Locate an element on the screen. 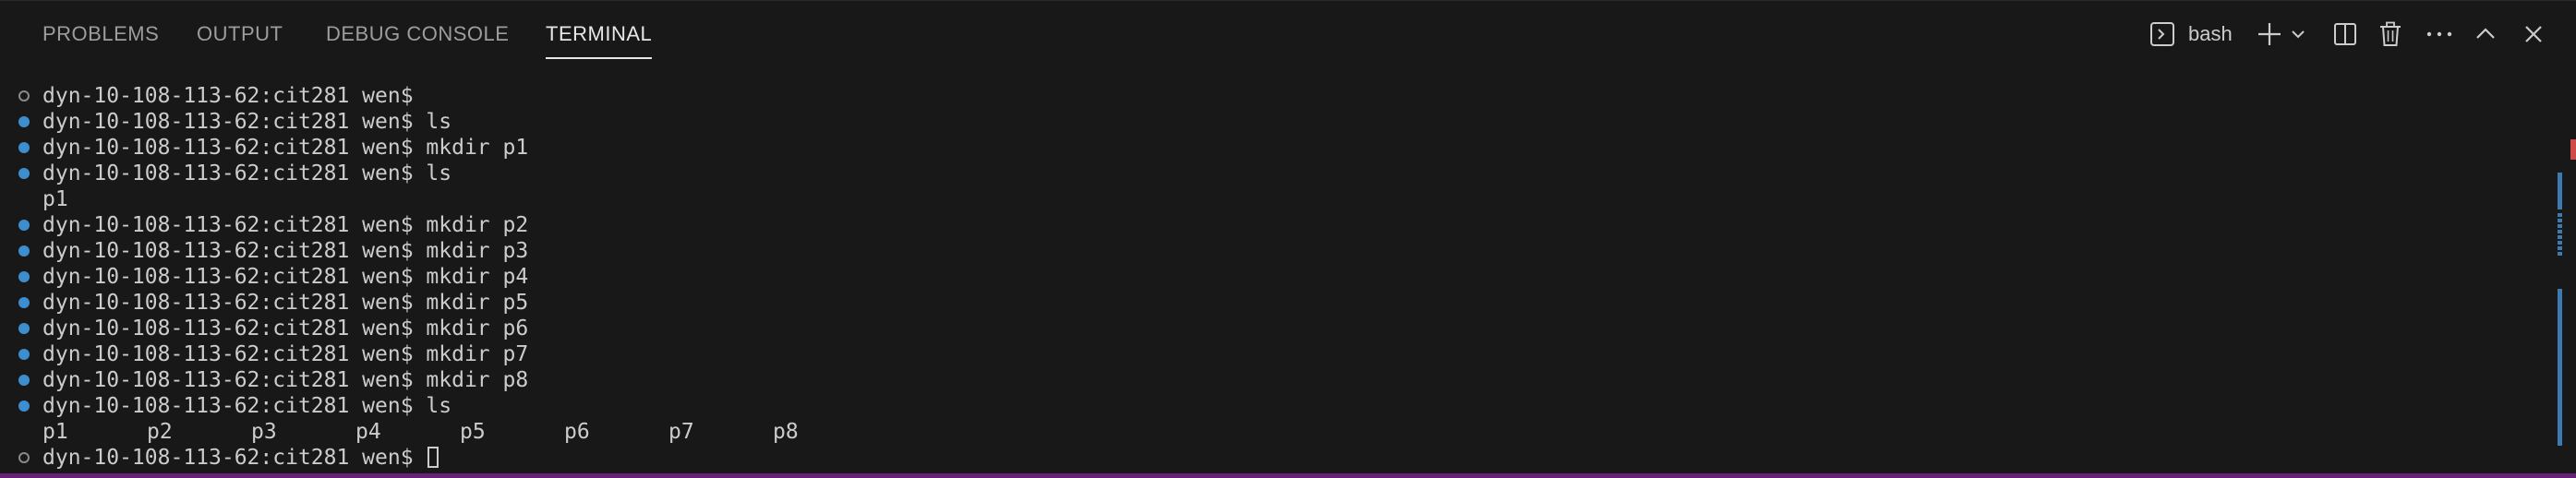 The image size is (2576, 478). chevron-up-icon is located at coordinates (2485, 34).